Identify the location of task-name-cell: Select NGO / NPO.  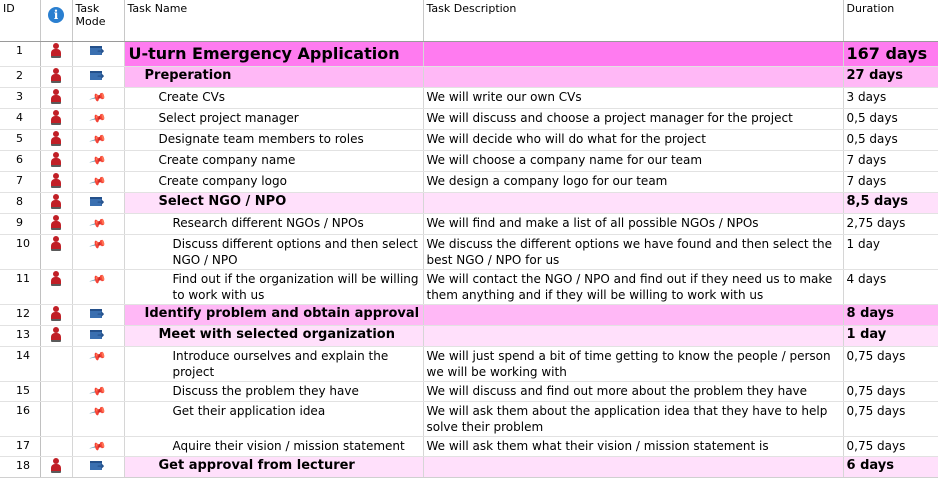
(274, 203).